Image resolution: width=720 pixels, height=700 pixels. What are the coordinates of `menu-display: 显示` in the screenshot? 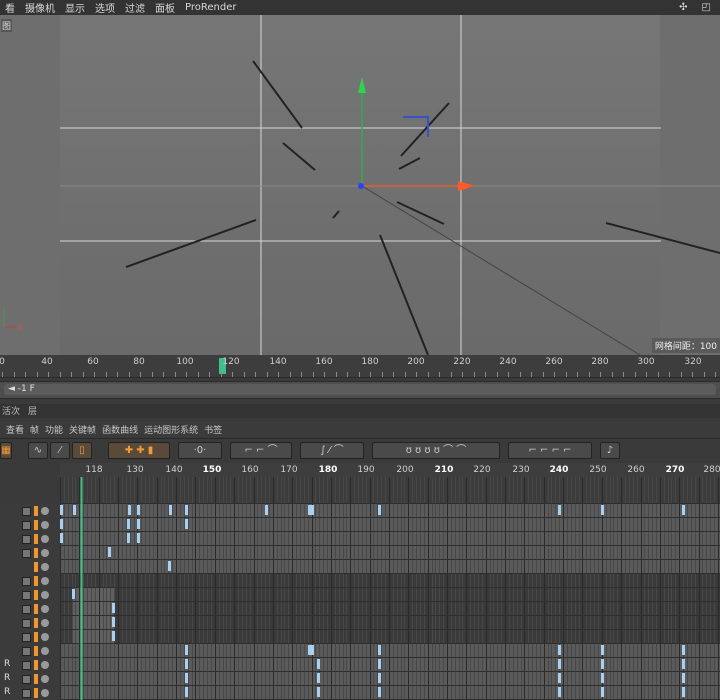 It's located at (75, 7).